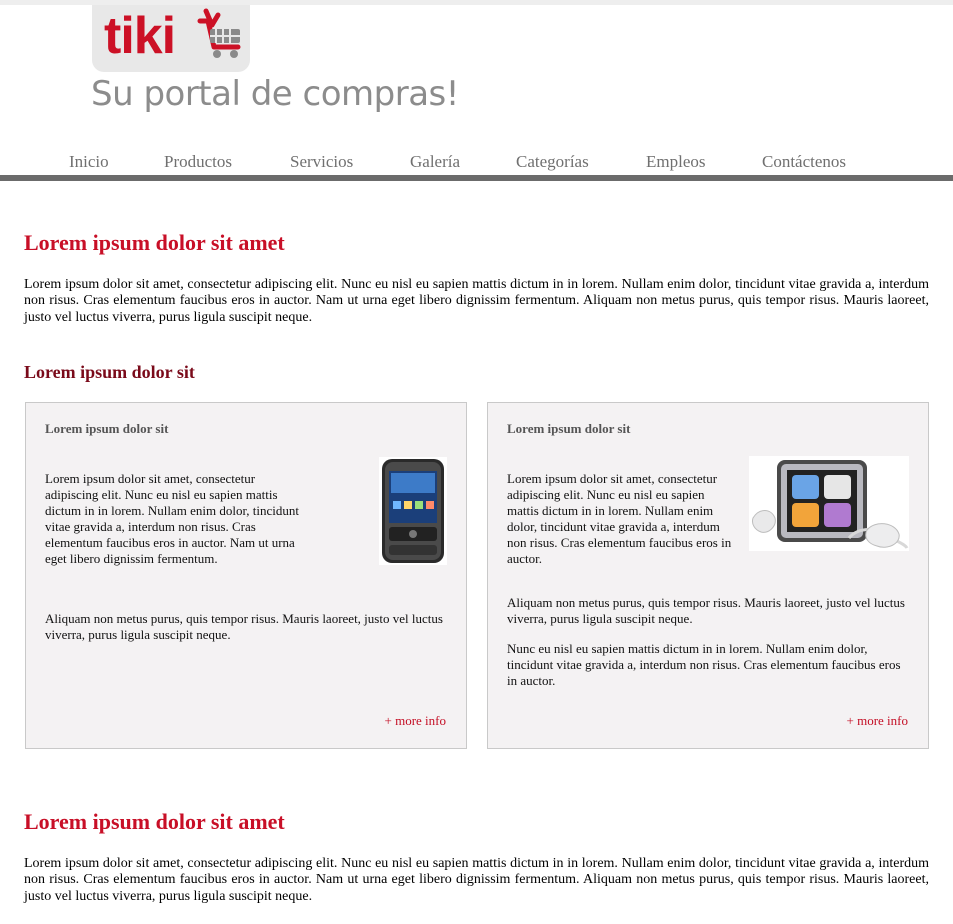 The width and height of the screenshot is (953, 924). I want to click on smartphone-image, so click(413, 511).